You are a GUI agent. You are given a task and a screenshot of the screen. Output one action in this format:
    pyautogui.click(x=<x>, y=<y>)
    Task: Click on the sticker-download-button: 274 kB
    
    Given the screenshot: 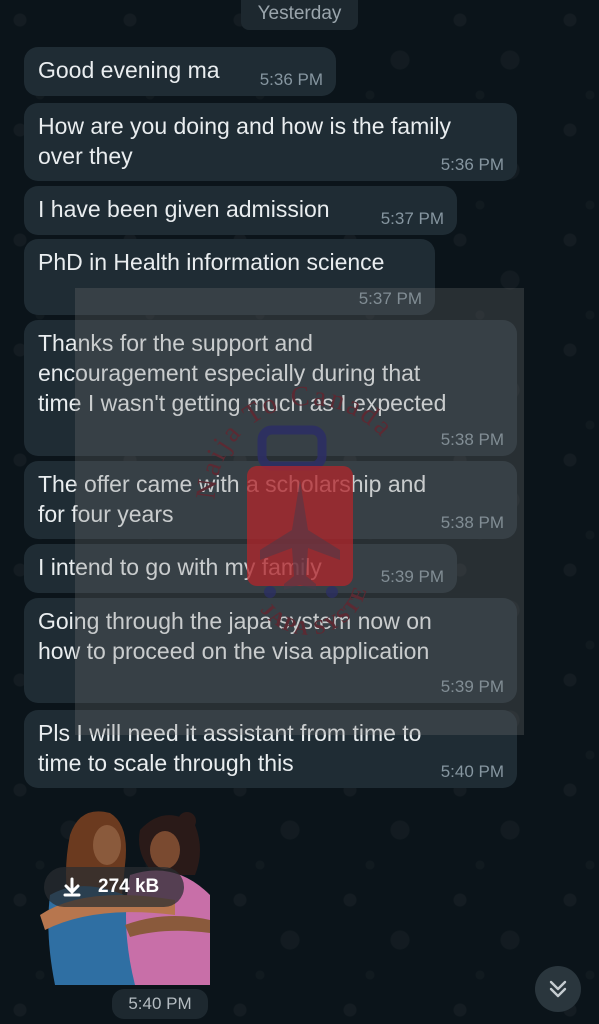 What is the action you would take?
    pyautogui.click(x=114, y=887)
    